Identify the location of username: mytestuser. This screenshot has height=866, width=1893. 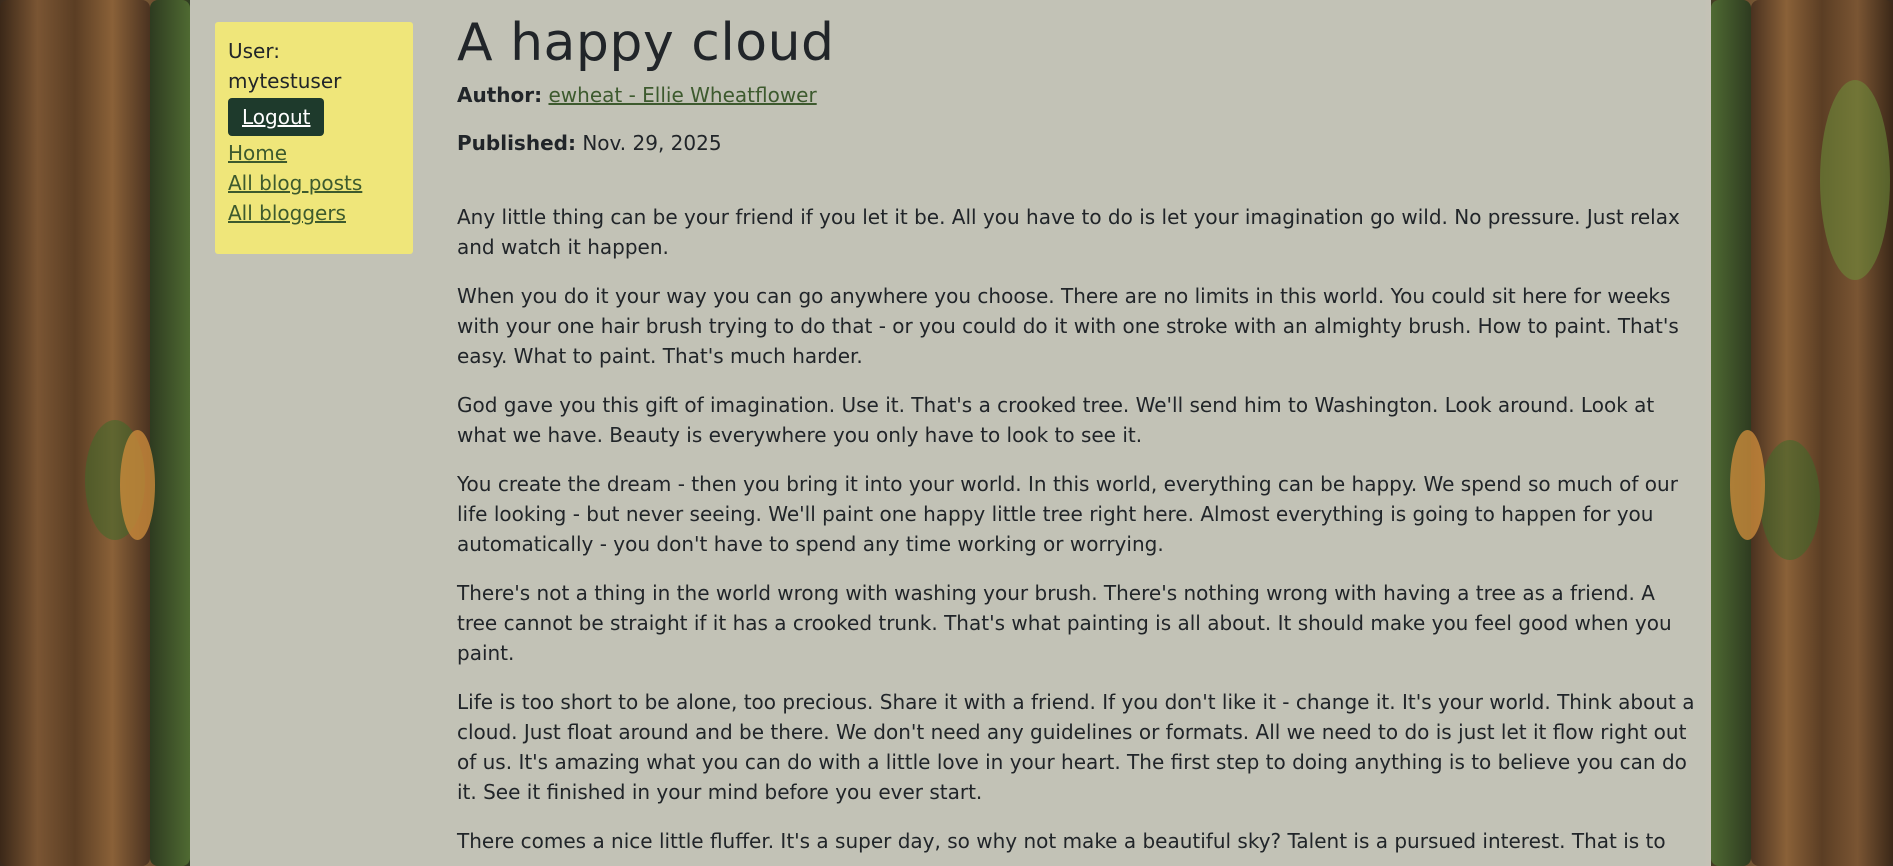
(285, 81).